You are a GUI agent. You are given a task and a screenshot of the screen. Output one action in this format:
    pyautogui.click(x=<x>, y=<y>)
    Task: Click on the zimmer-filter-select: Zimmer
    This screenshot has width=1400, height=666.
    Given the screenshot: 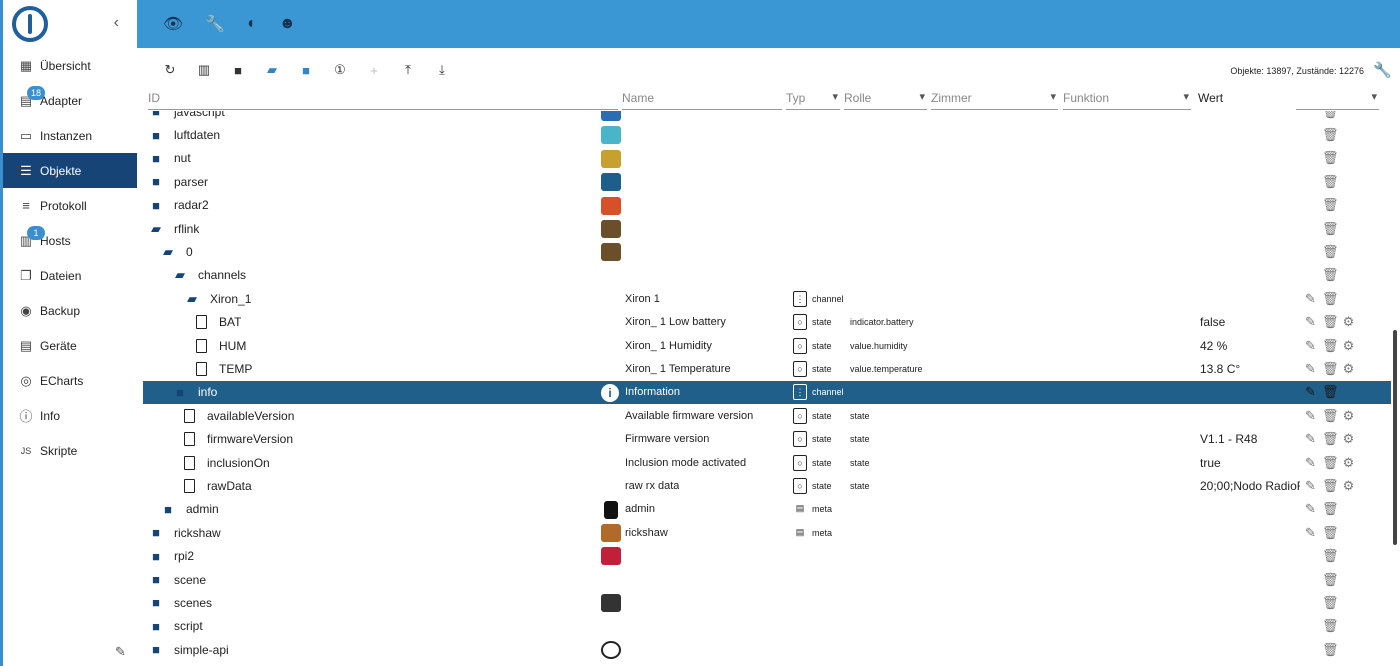 What is the action you would take?
    pyautogui.click(x=994, y=98)
    